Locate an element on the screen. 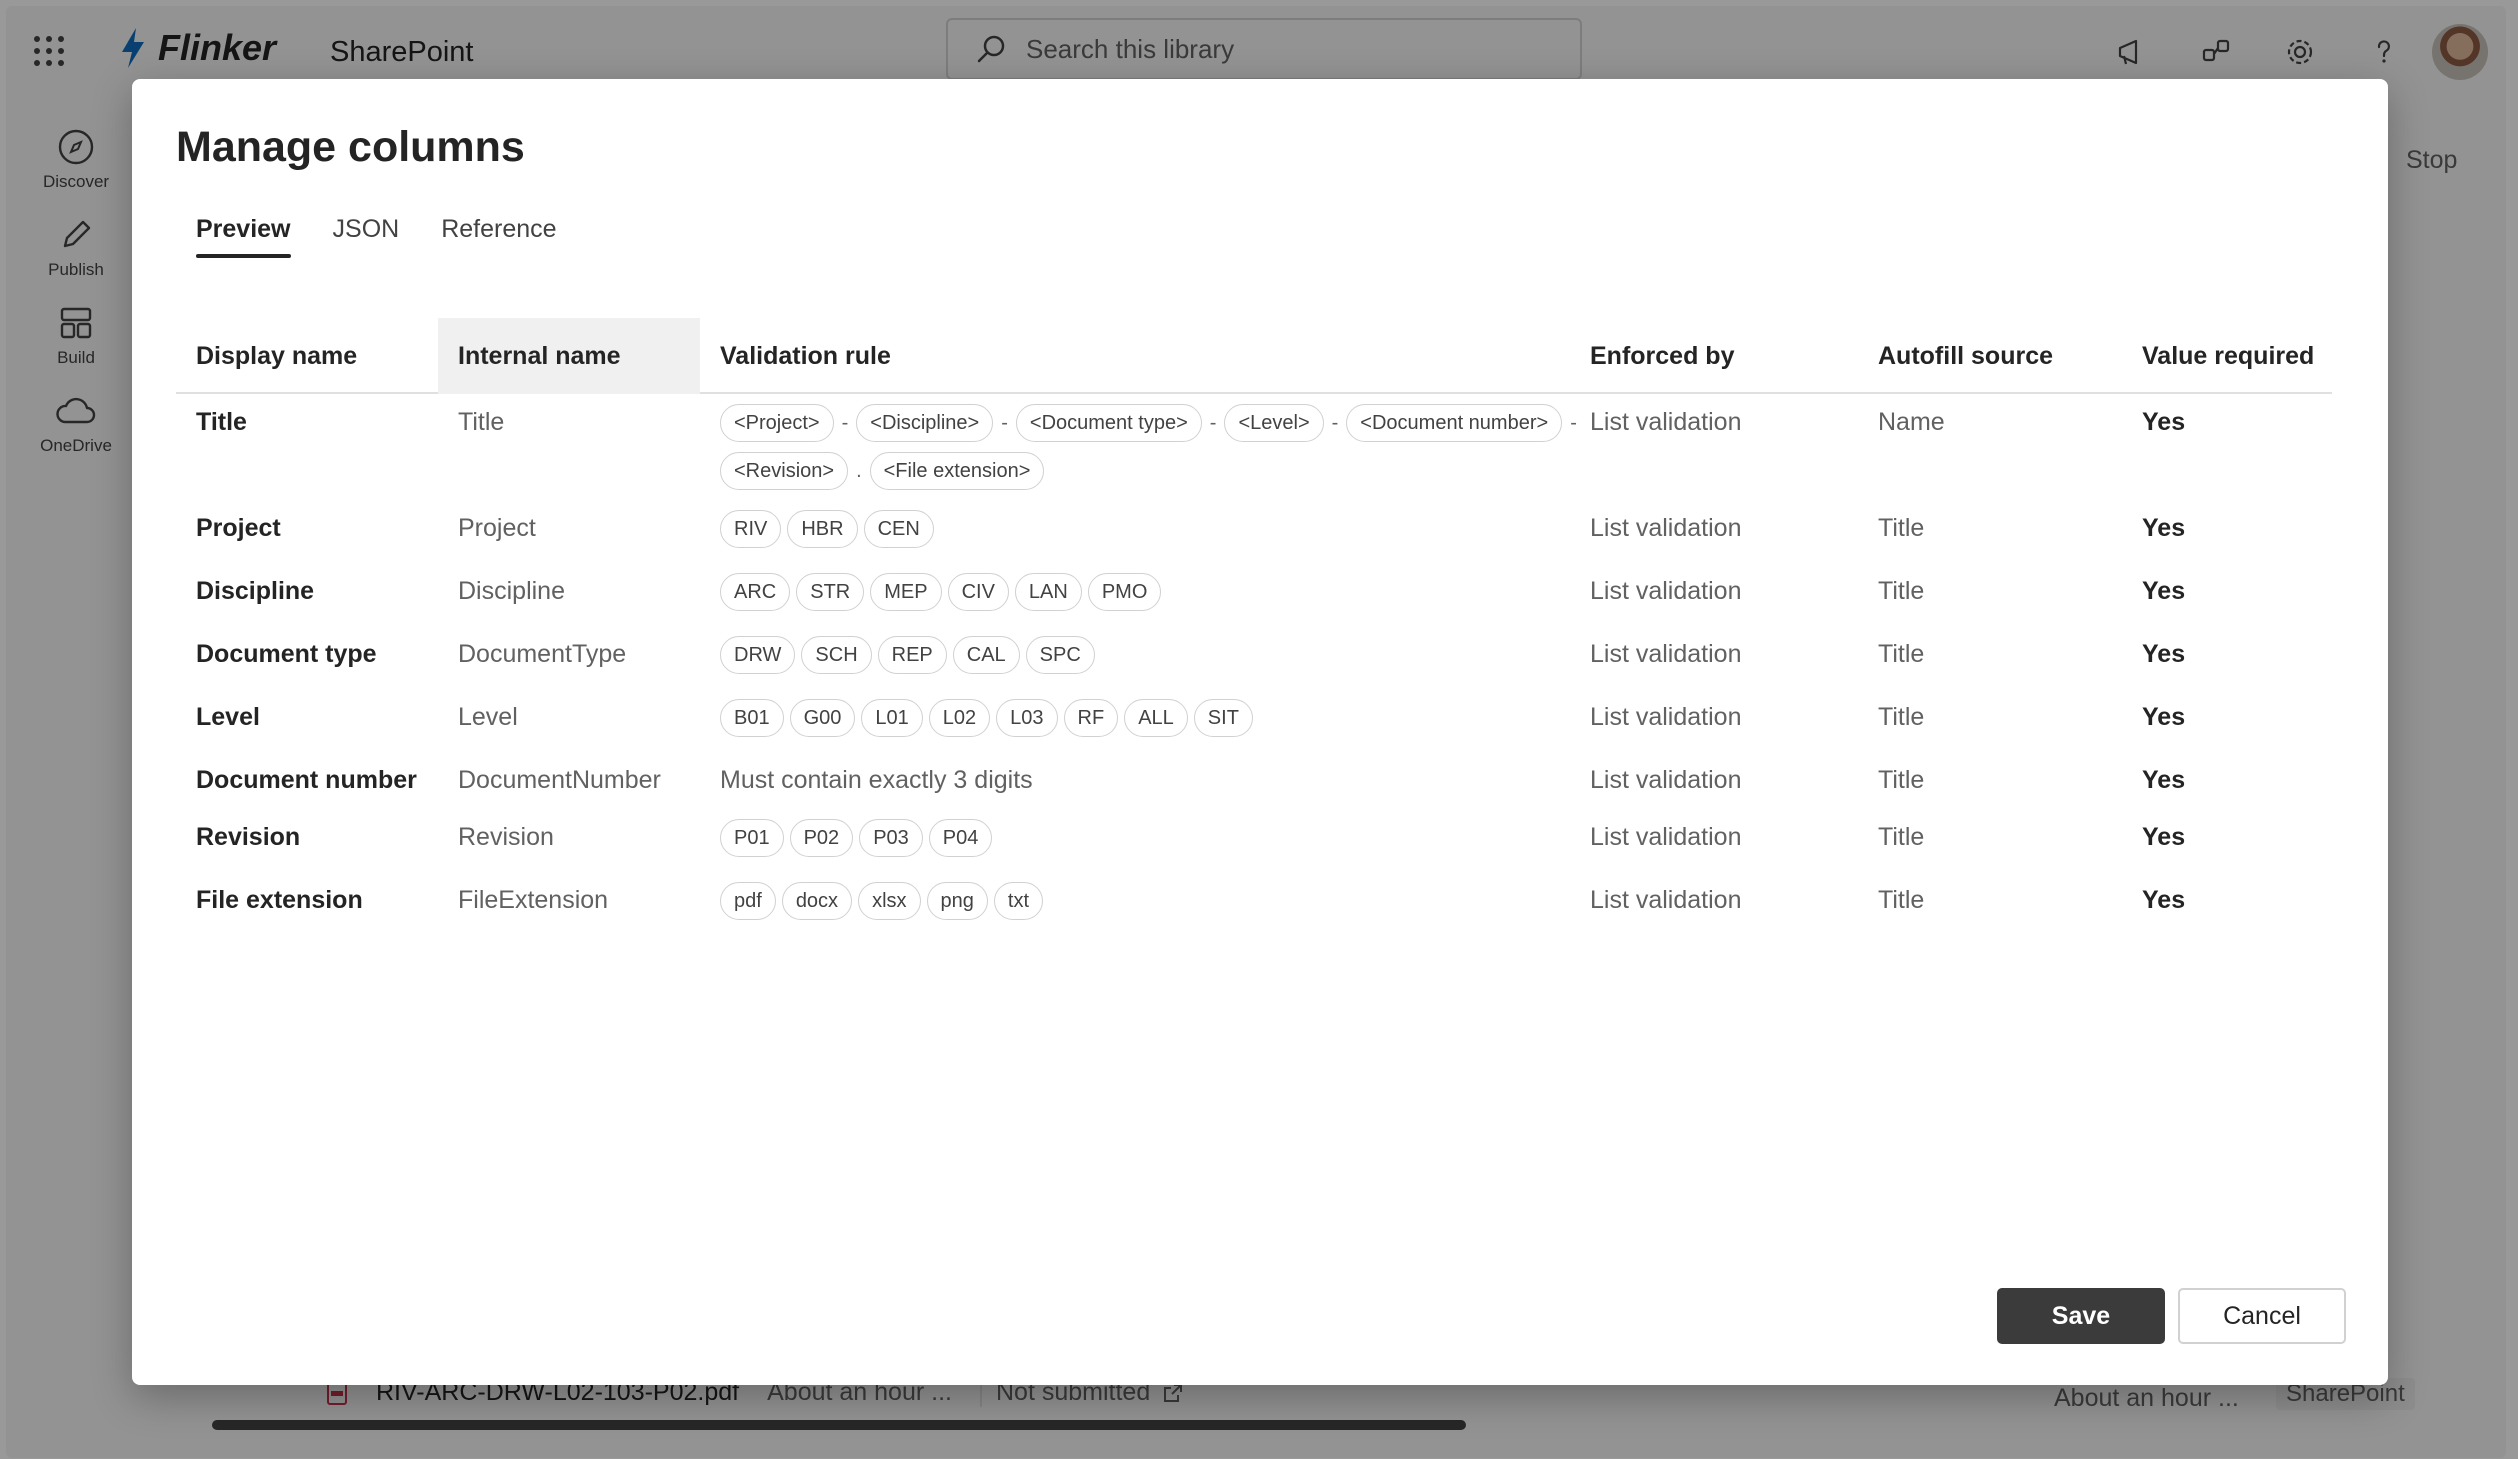 The width and height of the screenshot is (2518, 1459). value-chip-arc: ARC is located at coordinates (755, 592).